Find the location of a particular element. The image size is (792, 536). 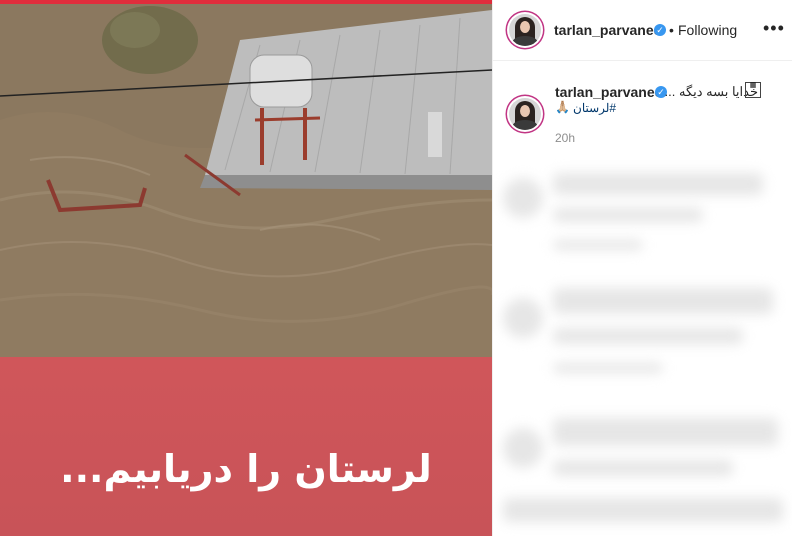

post-time: 20h is located at coordinates (565, 138).